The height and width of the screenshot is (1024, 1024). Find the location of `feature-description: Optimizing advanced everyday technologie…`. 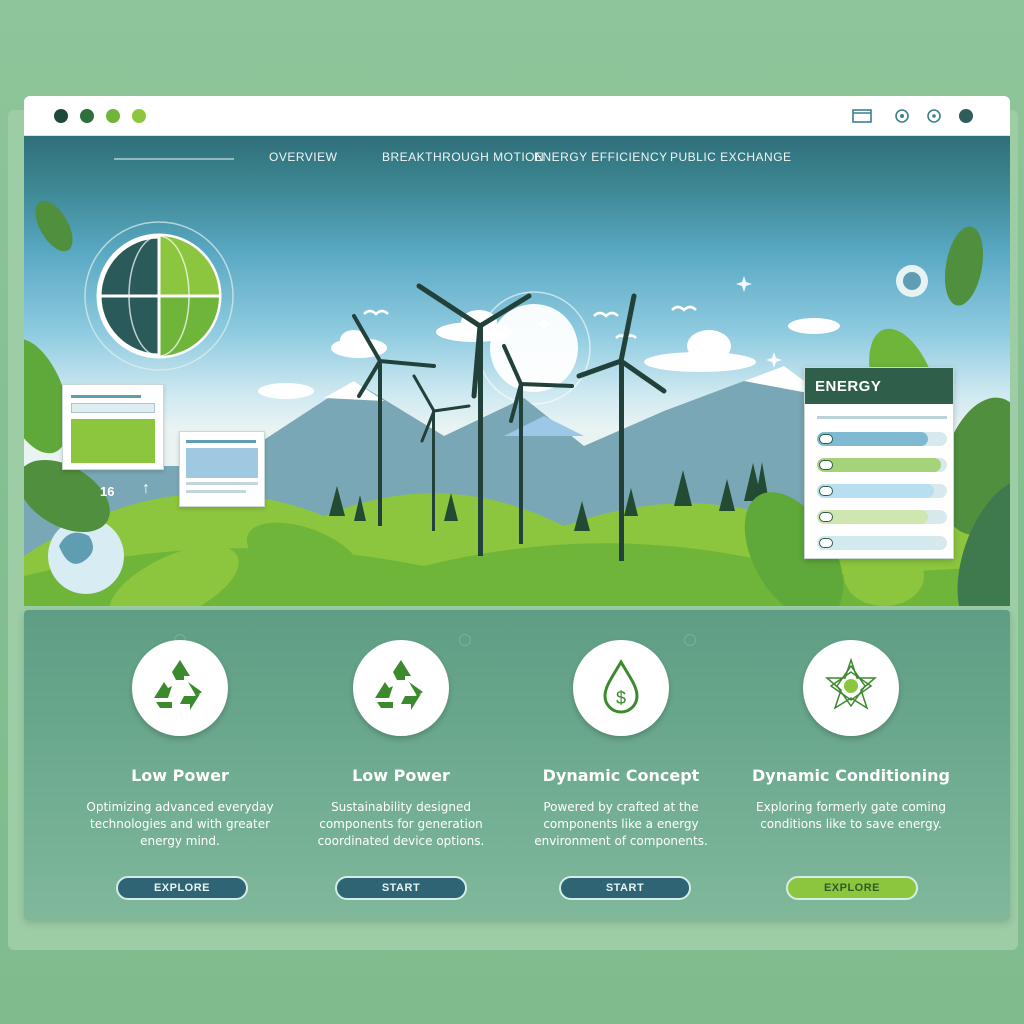

feature-description: Optimizing advanced everyday technologie… is located at coordinates (180, 824).